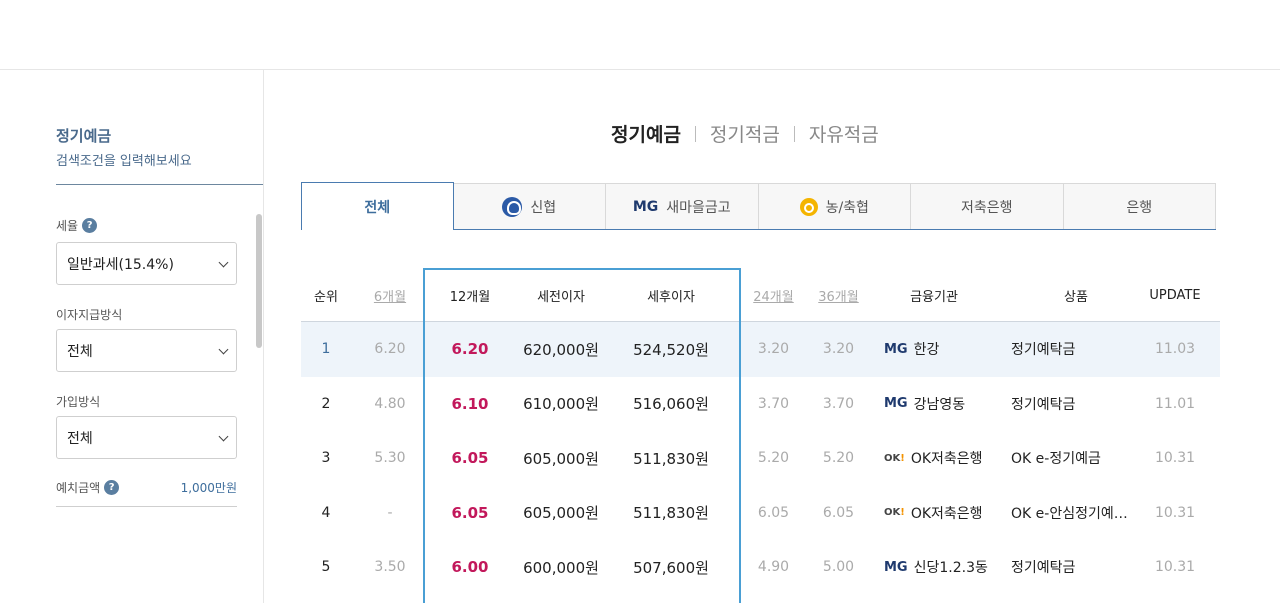 This screenshot has height=603, width=1280. Describe the element at coordinates (390, 512) in the screenshot. I see `rate-6-cell: -` at that location.